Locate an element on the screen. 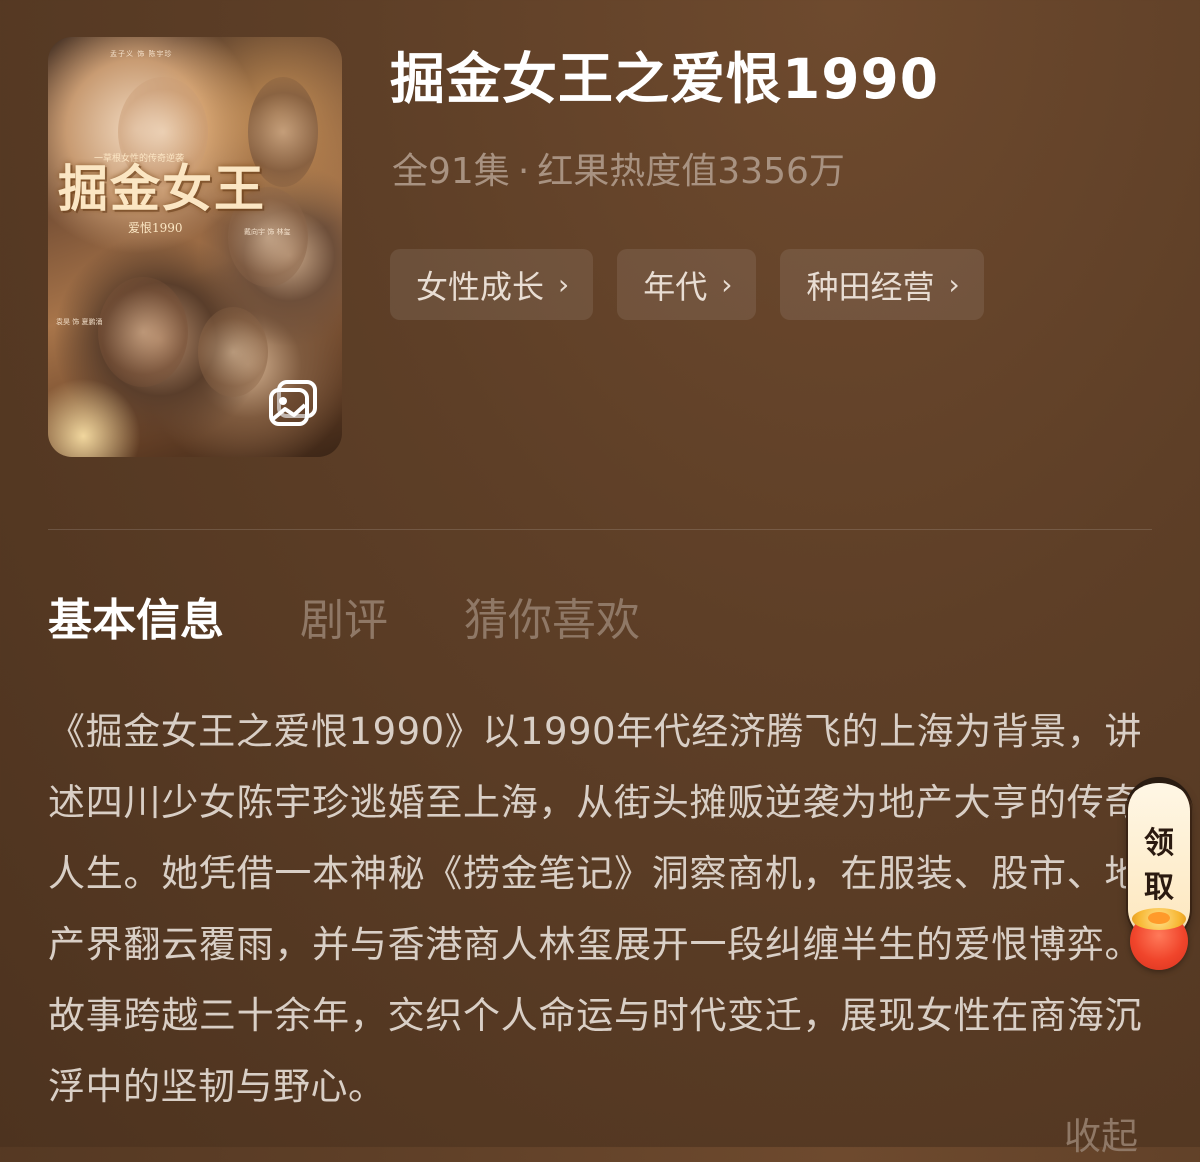 This screenshot has width=1200, height=1162. gold-ingot-gem is located at coordinates (1159, 918).